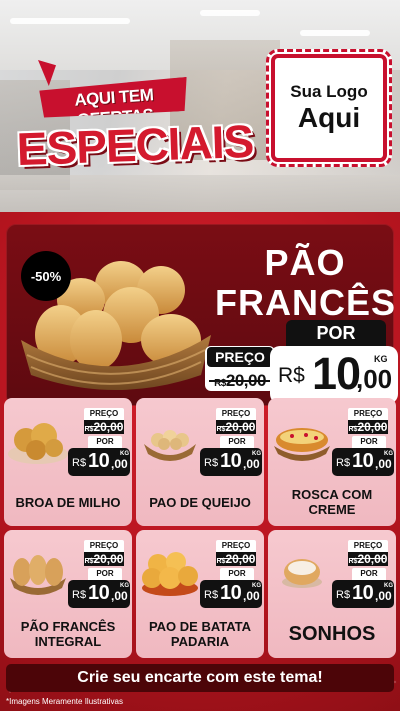 The image size is (400, 711). I want to click on broa-image, so click(38, 443).